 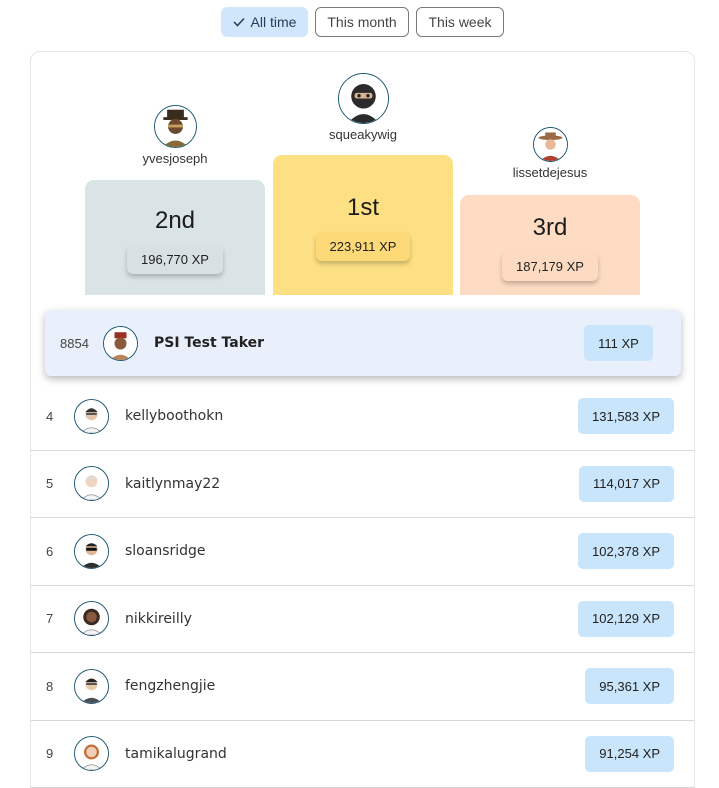 I want to click on filter-label: All time, so click(x=273, y=22).